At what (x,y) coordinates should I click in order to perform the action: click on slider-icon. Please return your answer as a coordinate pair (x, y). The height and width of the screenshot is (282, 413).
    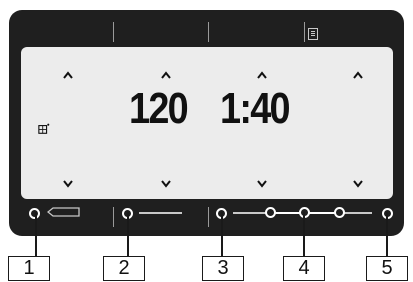
    Looking at the image, I should click on (305, 213).